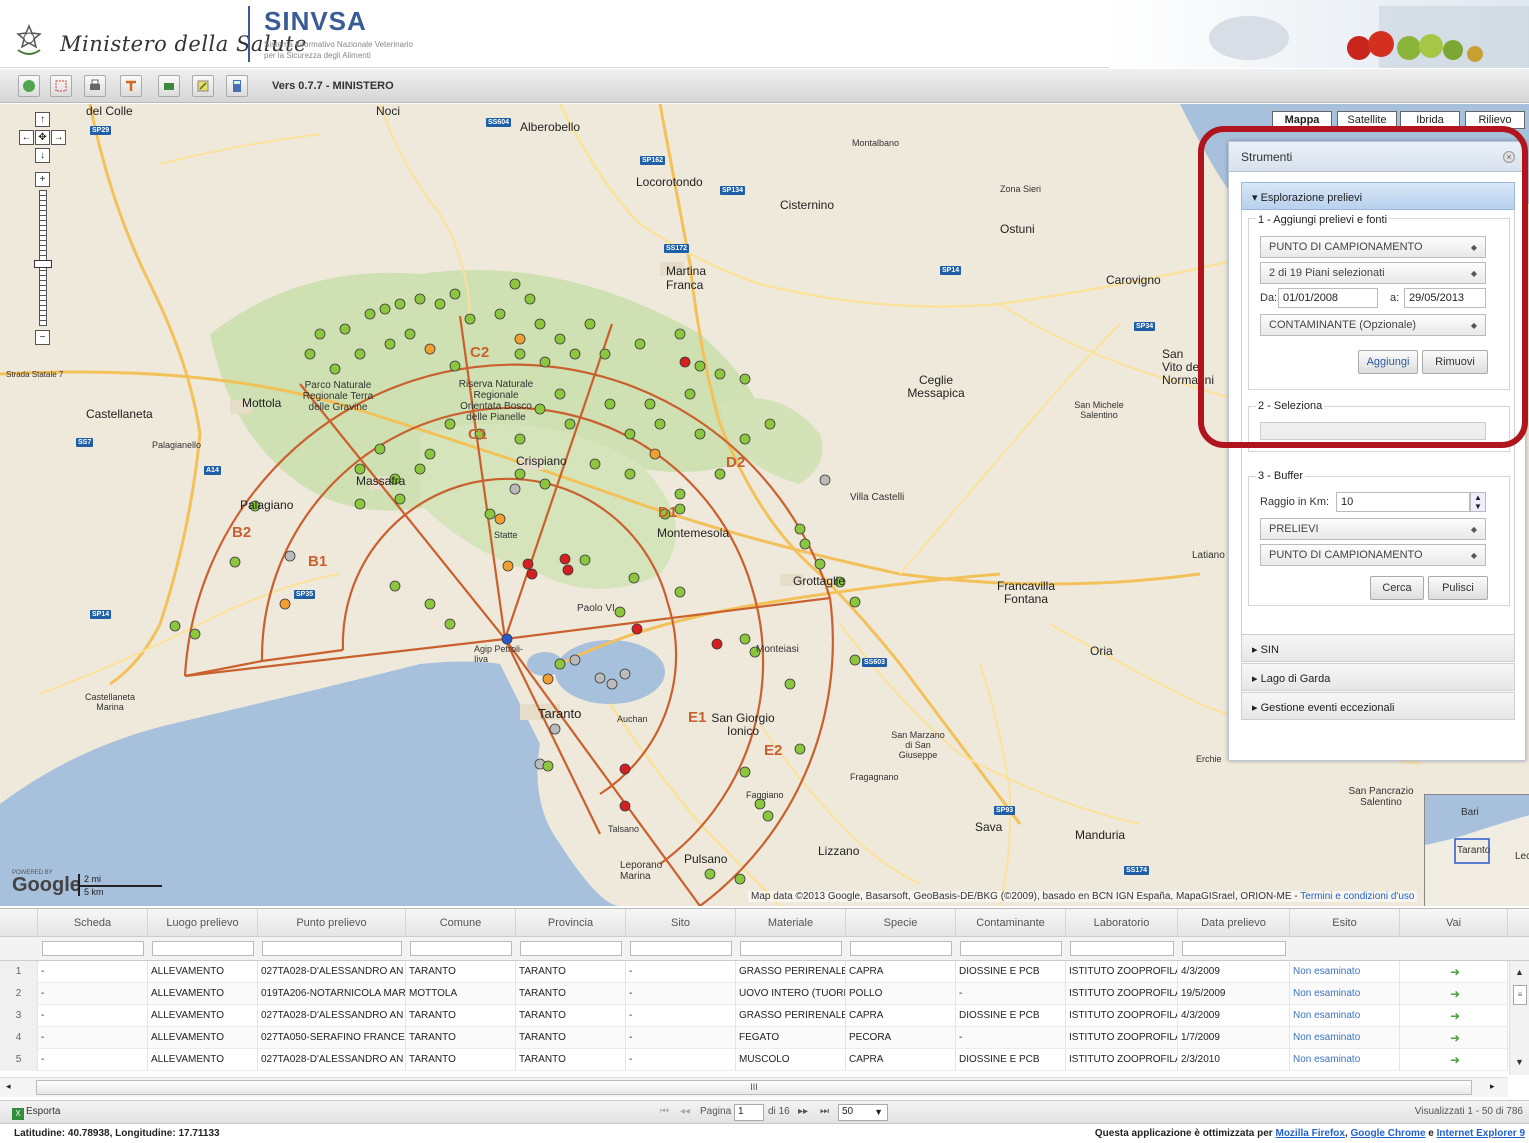  I want to click on zoom-out-icon: −, so click(42, 337).